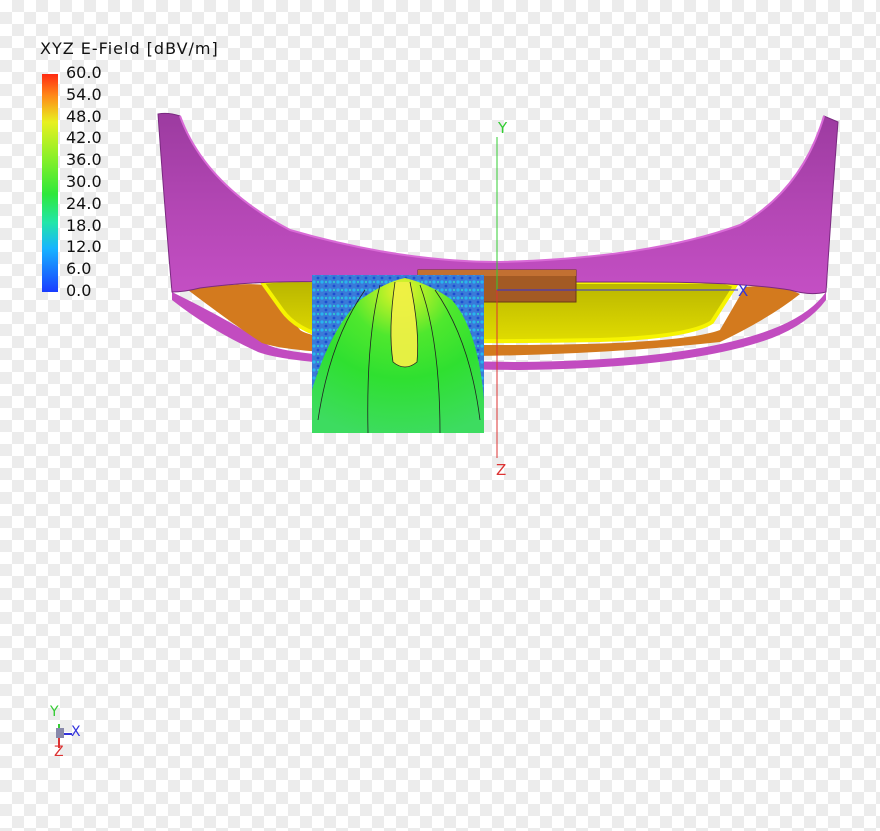 The image size is (880, 831). What do you see at coordinates (84, 72) in the screenshot?
I see `colorbar-tick-label: 60.0` at bounding box center [84, 72].